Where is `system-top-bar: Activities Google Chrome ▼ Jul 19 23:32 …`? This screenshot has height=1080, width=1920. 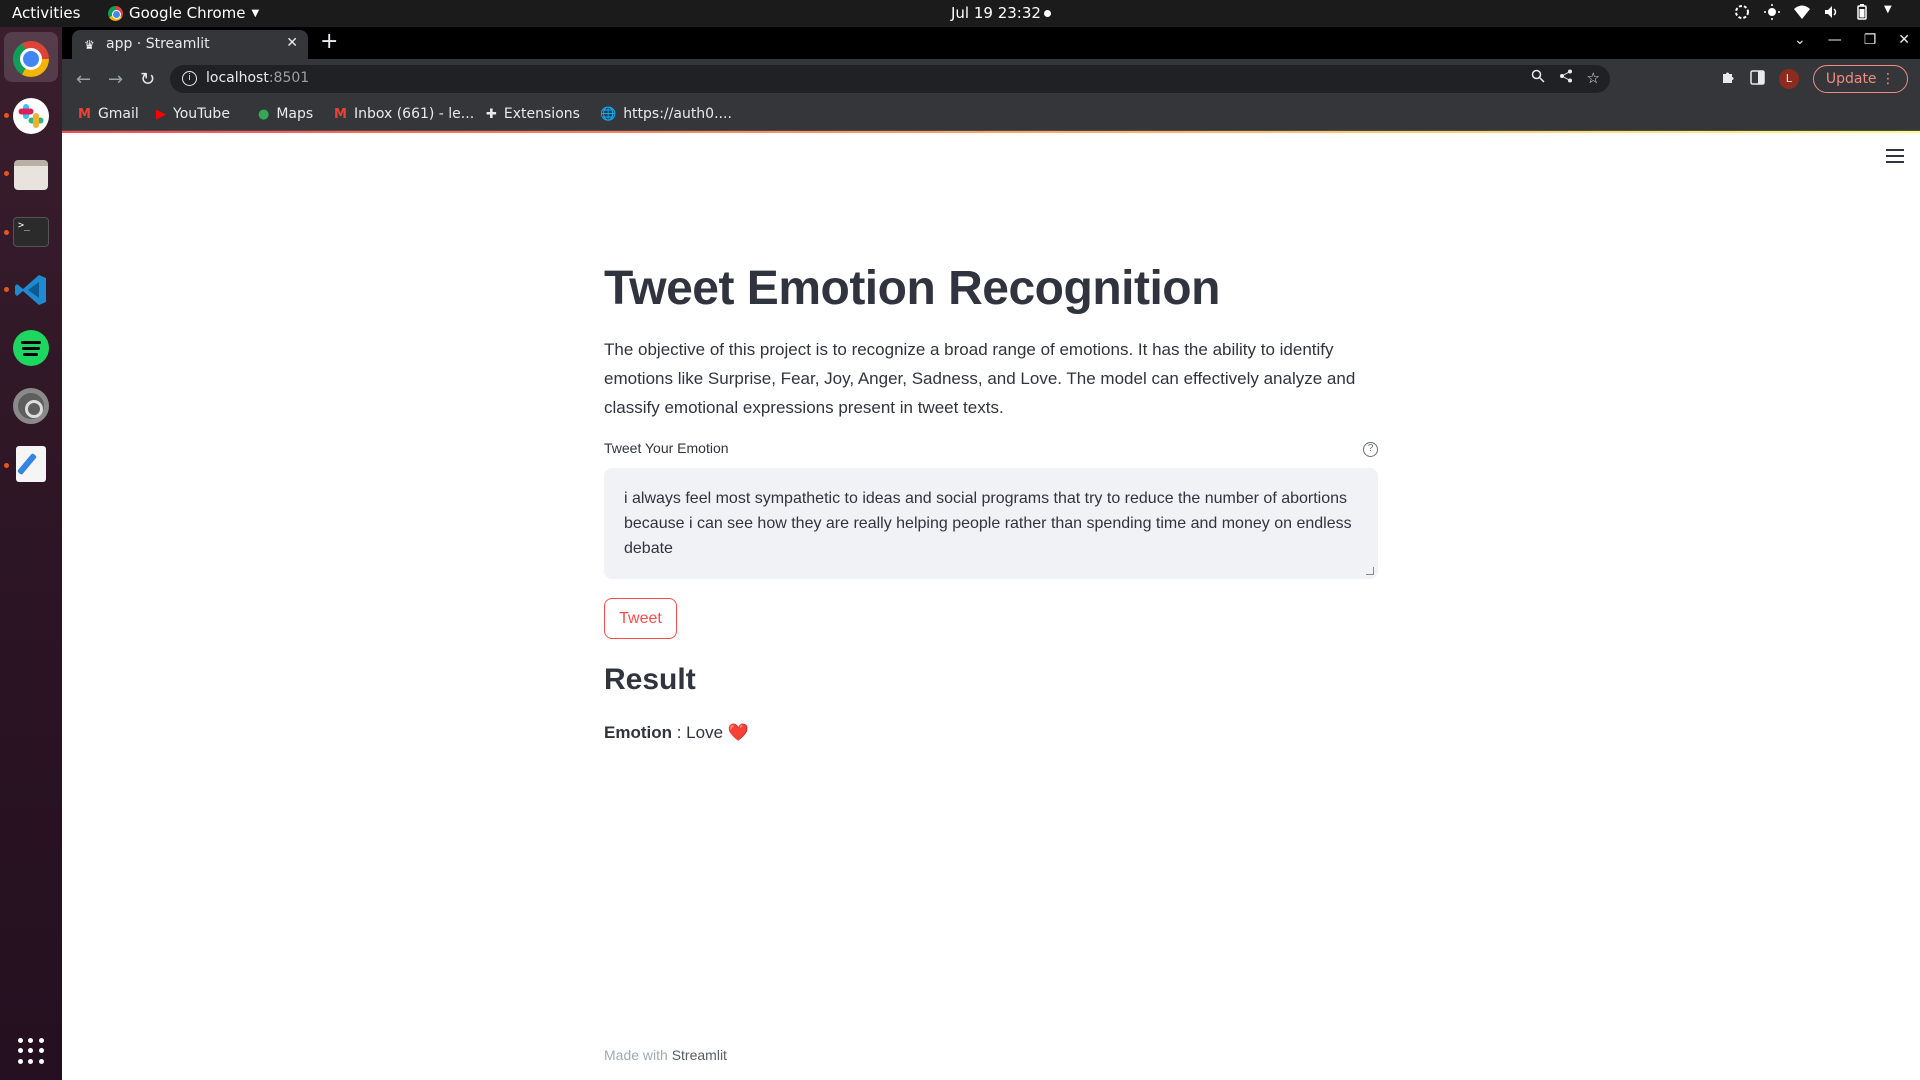
system-top-bar: Activities Google Chrome ▼ Jul 19 23:32 … is located at coordinates (960, 13).